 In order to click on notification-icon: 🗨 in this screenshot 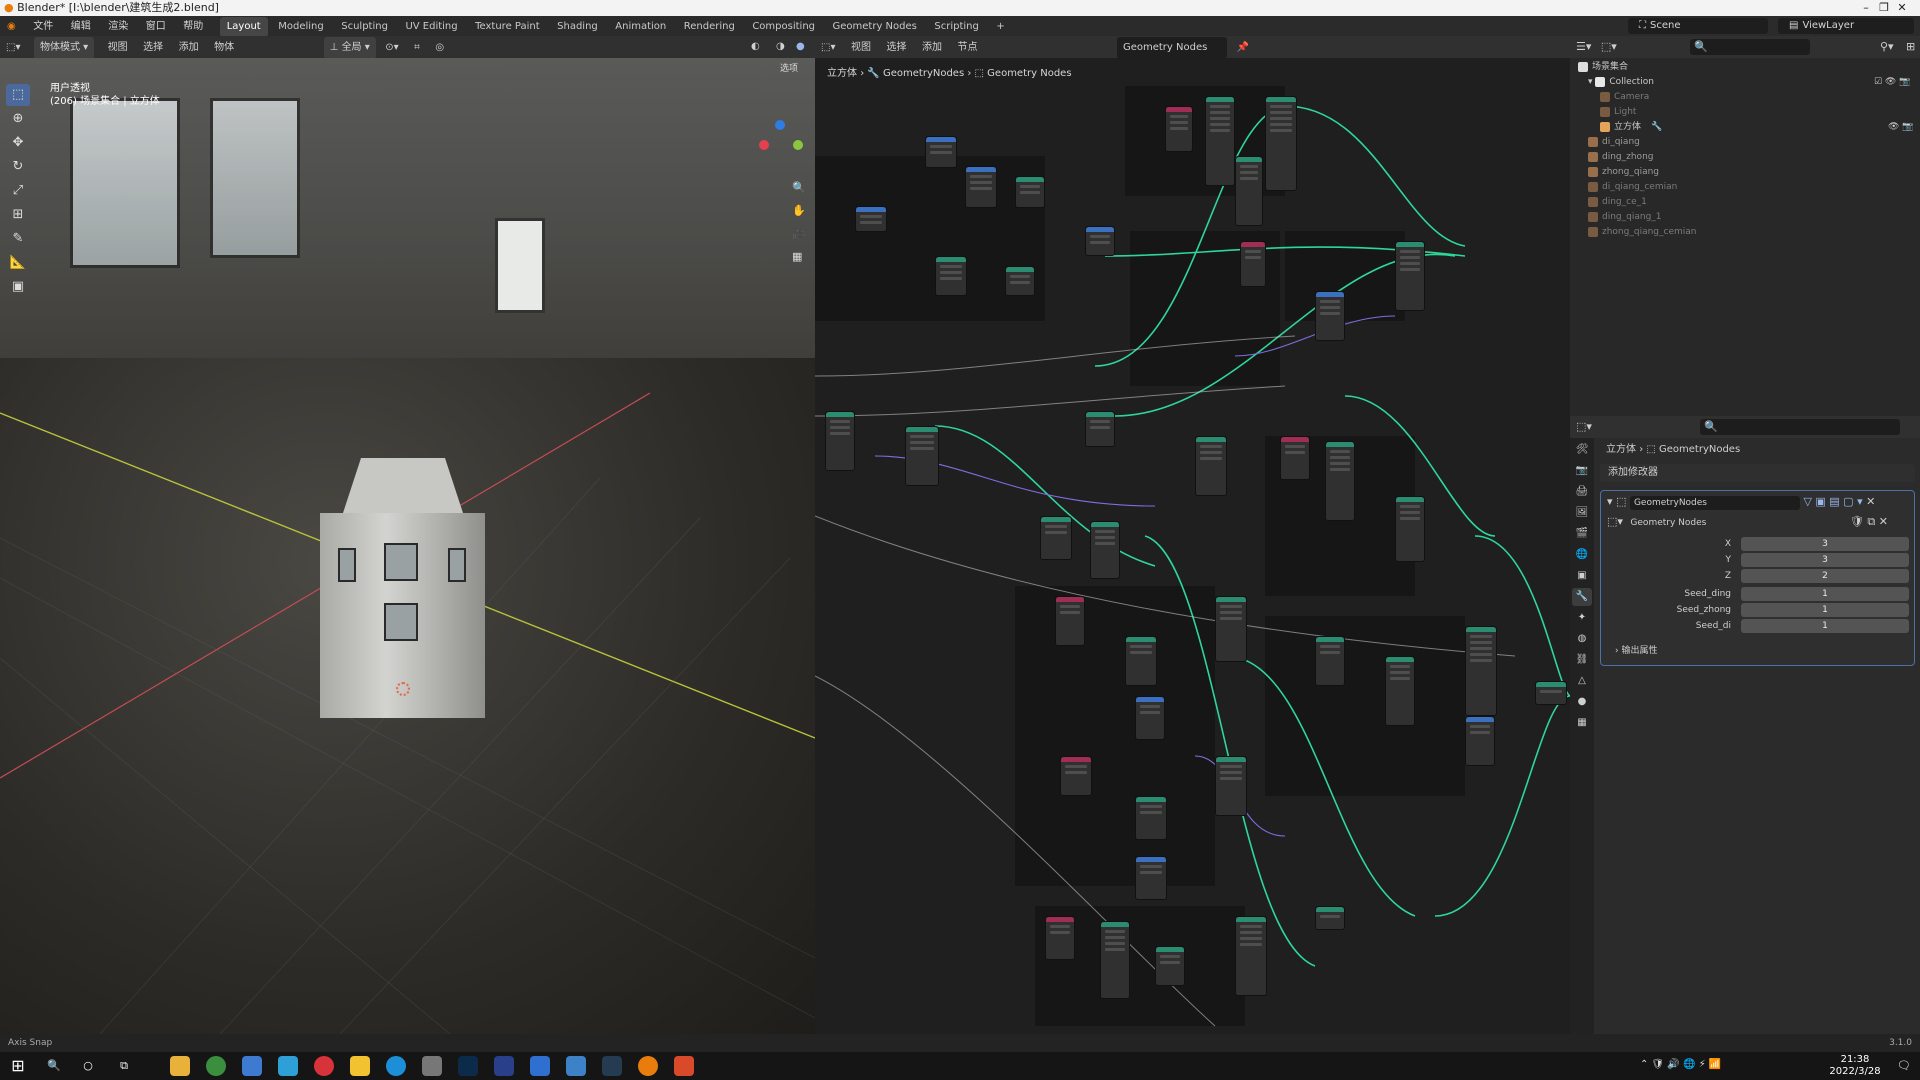, I will do `click(1904, 1066)`.